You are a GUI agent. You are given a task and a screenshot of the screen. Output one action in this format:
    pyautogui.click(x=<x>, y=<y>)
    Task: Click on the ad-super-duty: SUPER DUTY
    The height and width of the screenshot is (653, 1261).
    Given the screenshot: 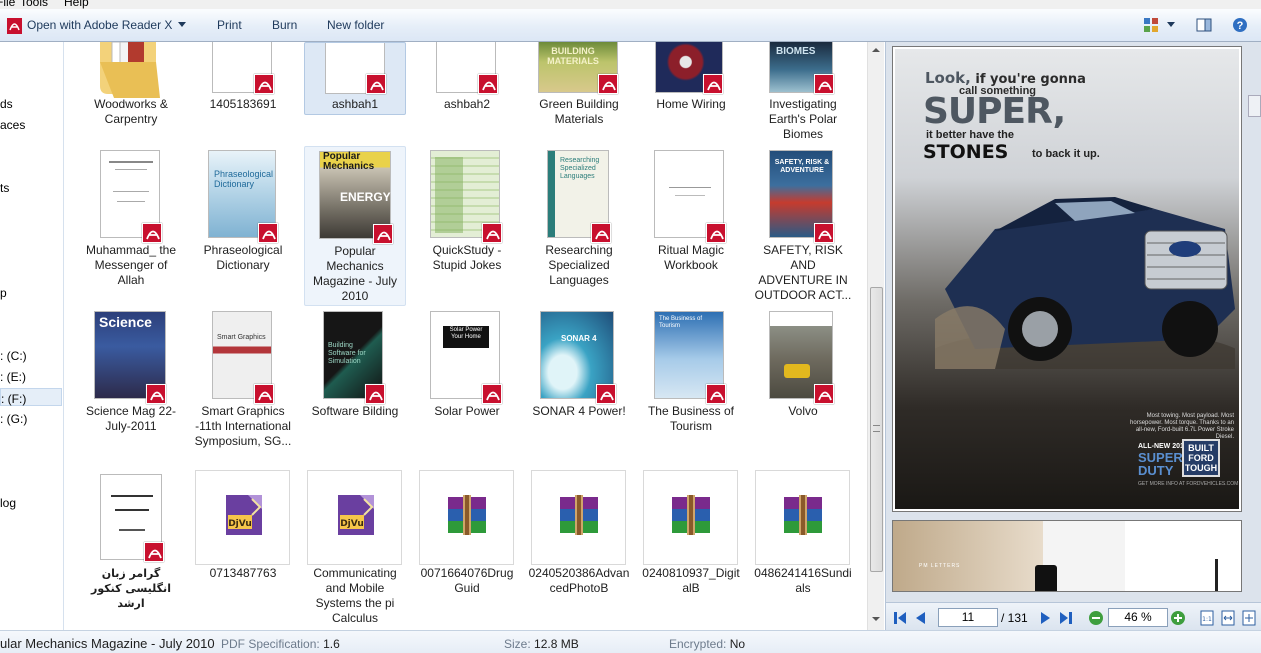 What is the action you would take?
    pyautogui.click(x=1160, y=464)
    